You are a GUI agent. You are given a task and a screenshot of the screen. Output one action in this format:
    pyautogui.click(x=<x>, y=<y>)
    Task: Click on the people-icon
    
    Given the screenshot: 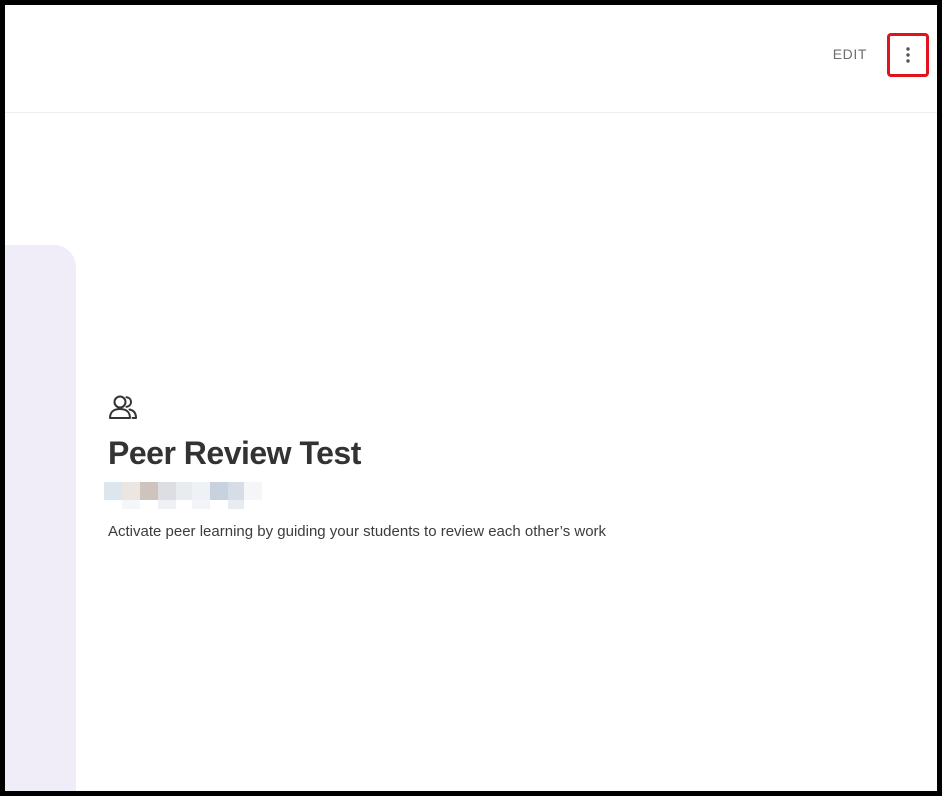 What is the action you would take?
    pyautogui.click(x=123, y=407)
    